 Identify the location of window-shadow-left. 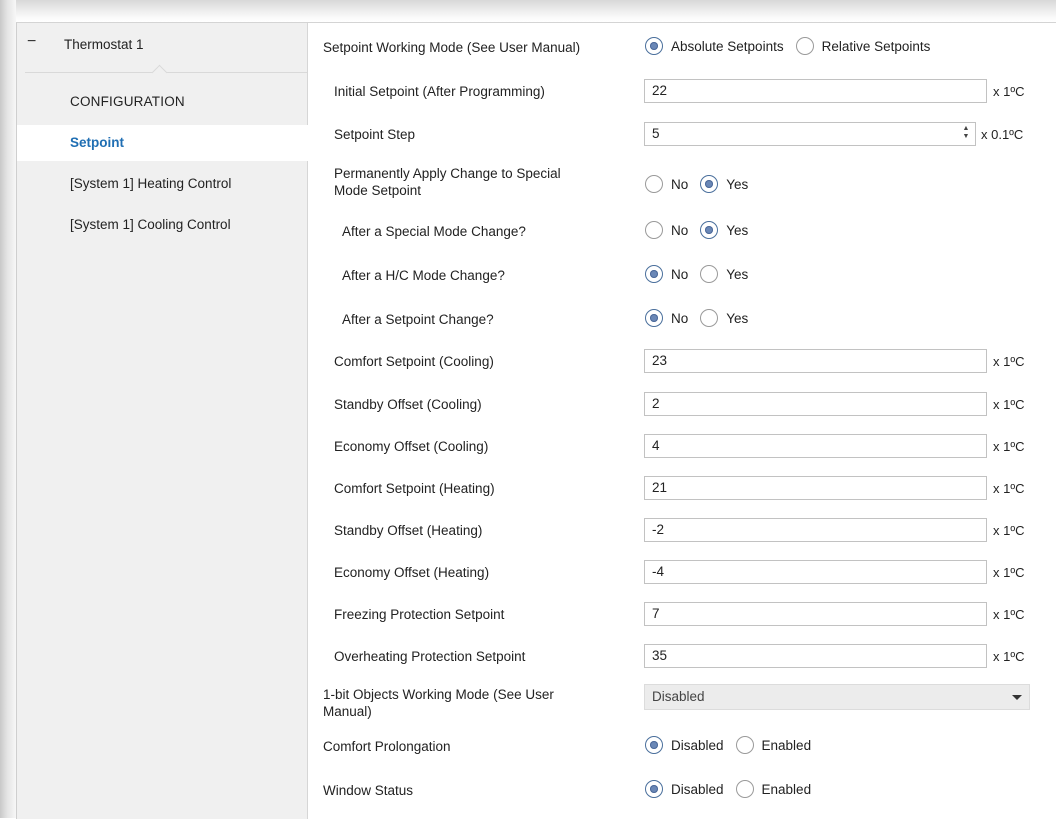
(8, 409).